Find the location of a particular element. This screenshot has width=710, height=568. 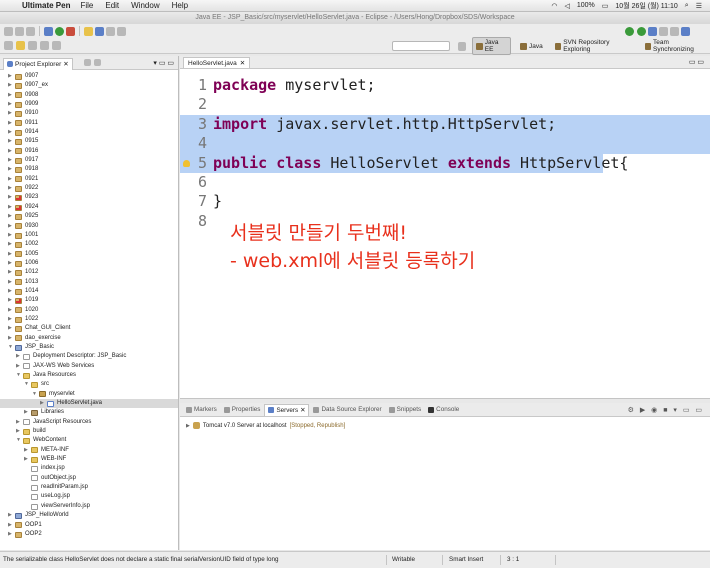

tab-properties: Properties is located at coordinates (242, 410).